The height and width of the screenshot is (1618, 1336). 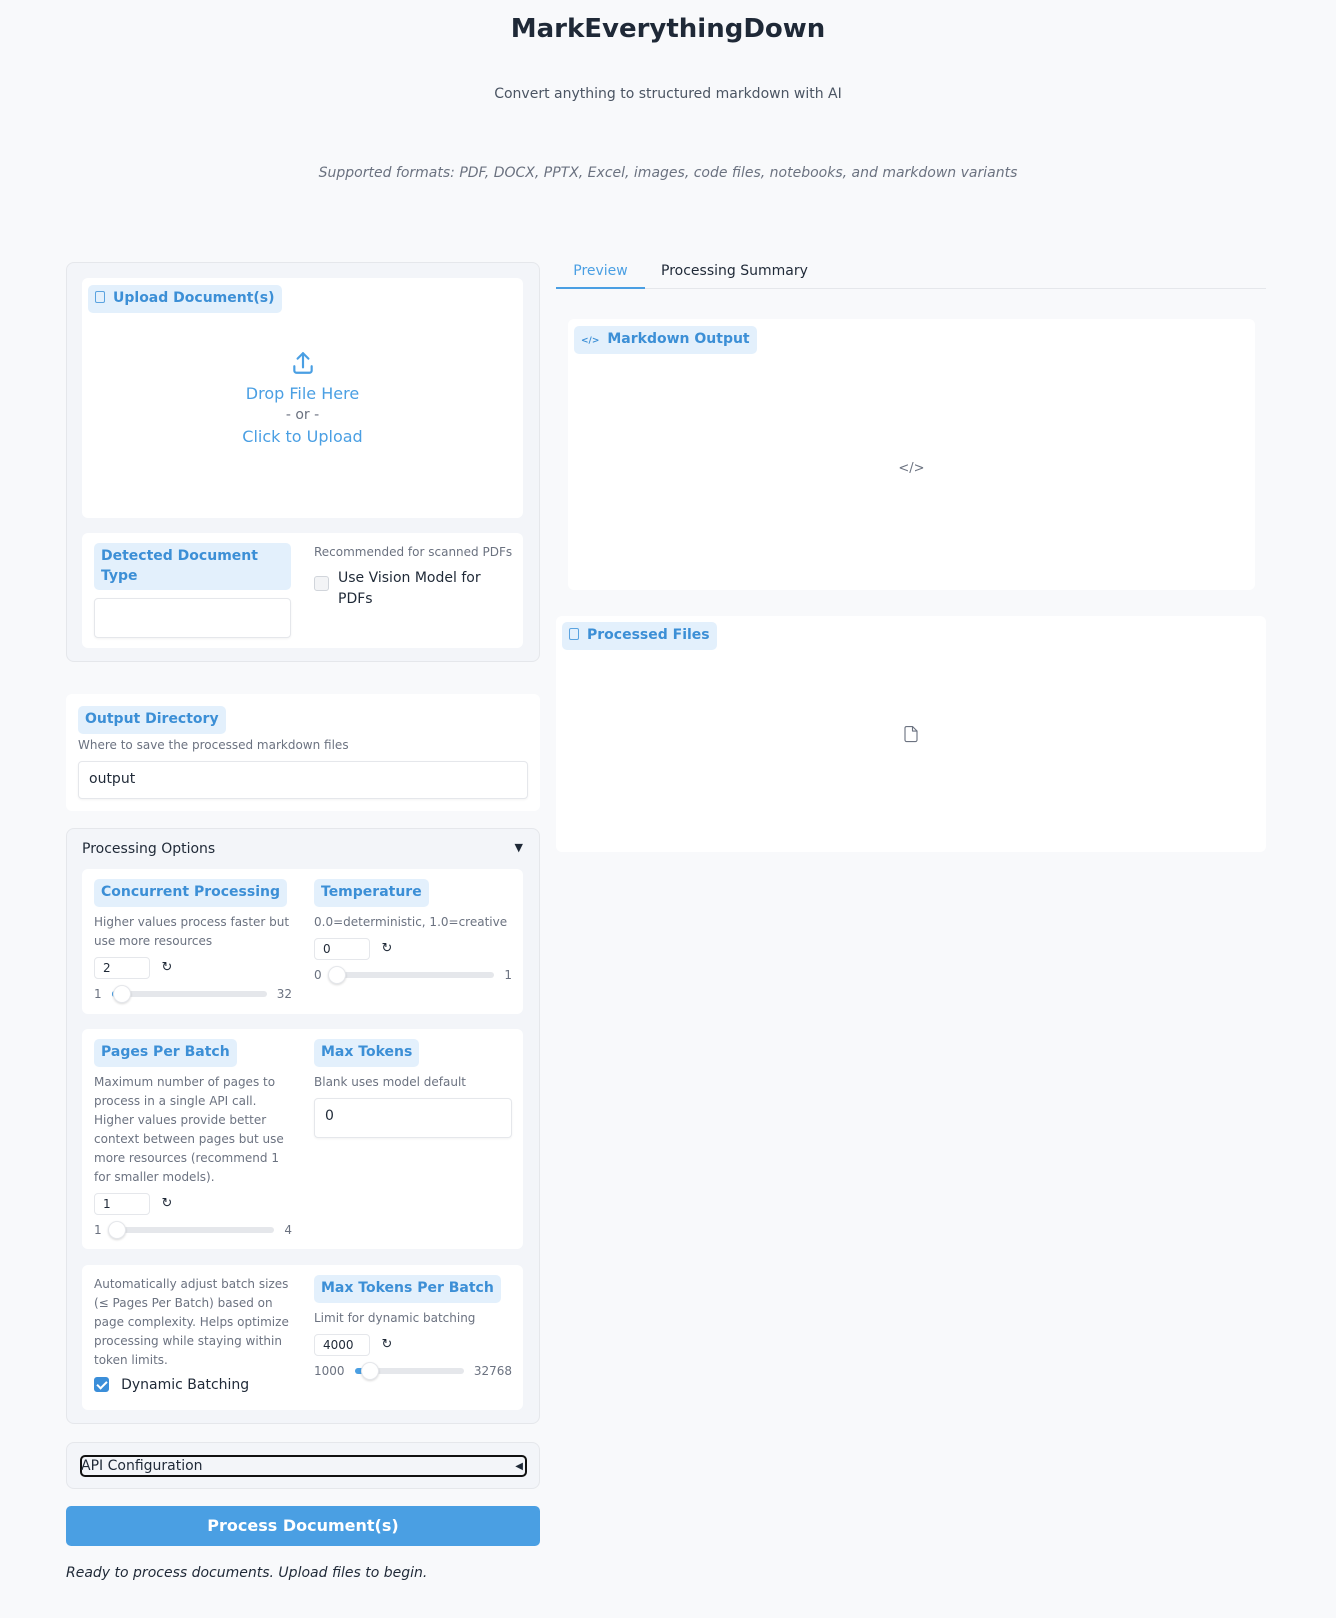 I want to click on concurrent-slider, so click(x=189, y=993).